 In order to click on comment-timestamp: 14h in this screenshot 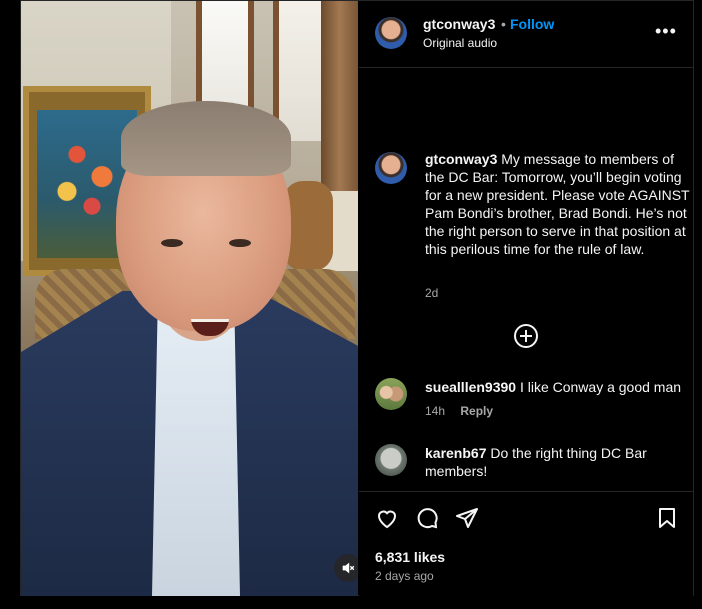, I will do `click(435, 411)`.